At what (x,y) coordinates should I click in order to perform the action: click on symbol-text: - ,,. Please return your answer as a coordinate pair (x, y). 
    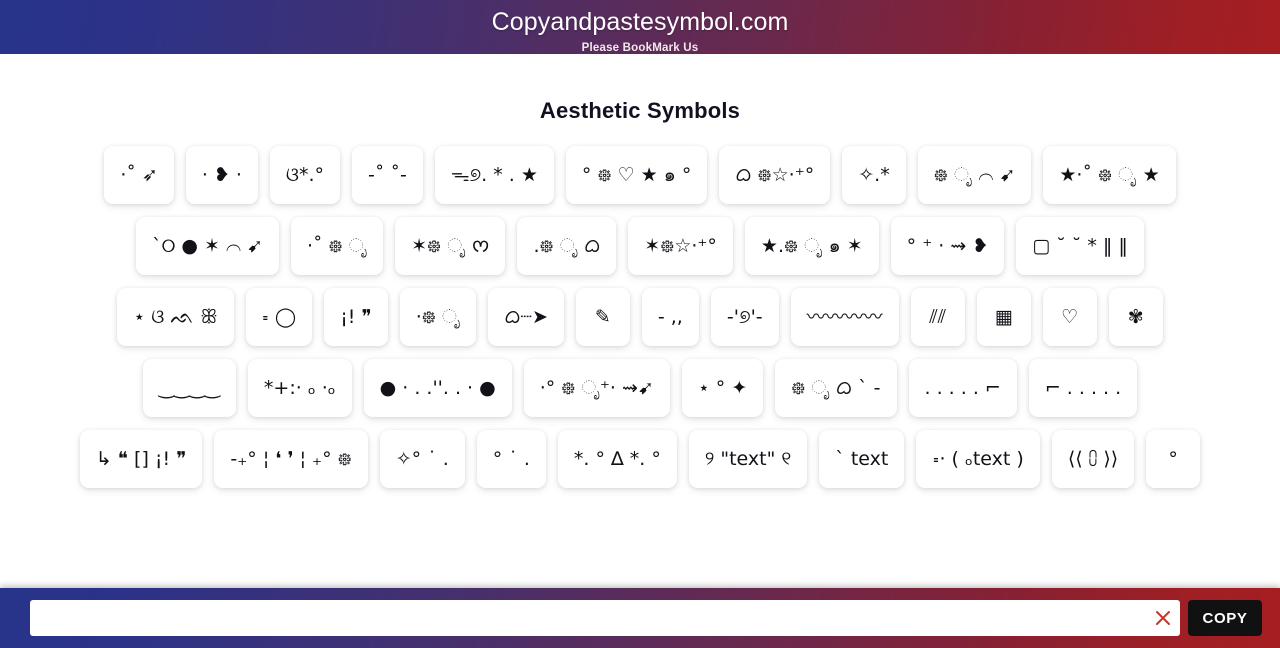
    Looking at the image, I should click on (670, 316).